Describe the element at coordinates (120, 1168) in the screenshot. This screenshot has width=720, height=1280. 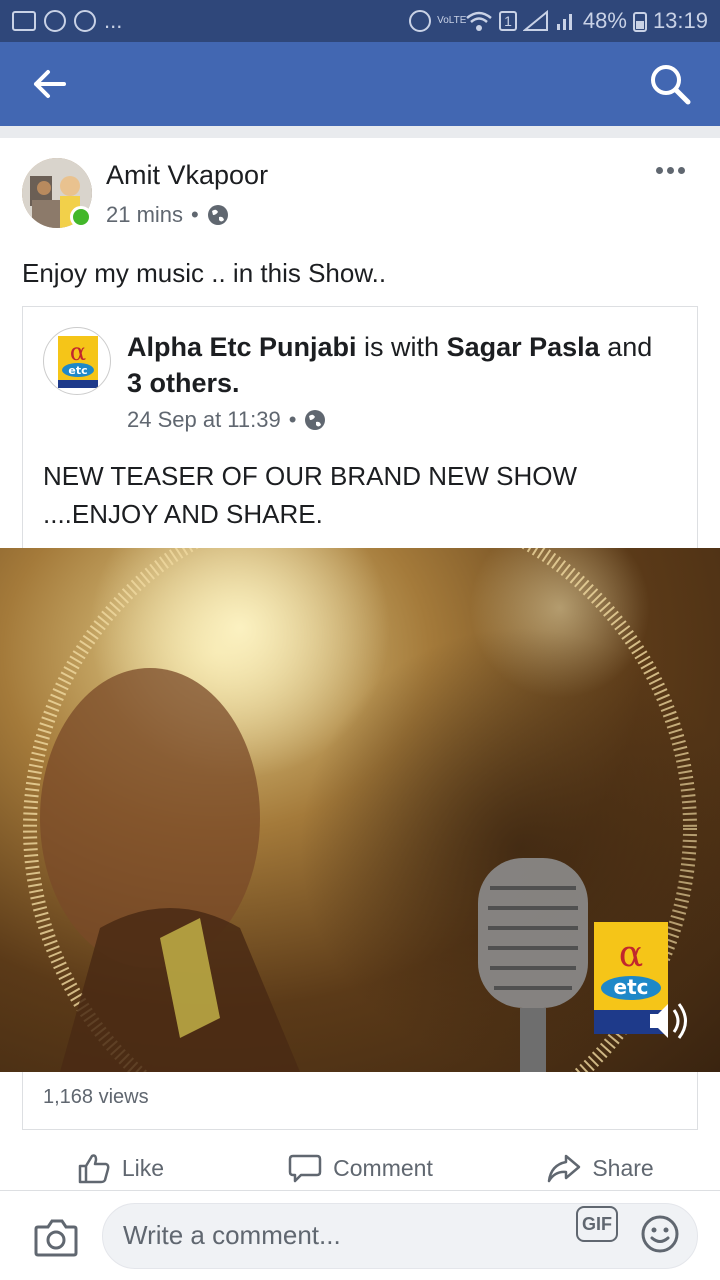
I see `like-button: Like` at that location.